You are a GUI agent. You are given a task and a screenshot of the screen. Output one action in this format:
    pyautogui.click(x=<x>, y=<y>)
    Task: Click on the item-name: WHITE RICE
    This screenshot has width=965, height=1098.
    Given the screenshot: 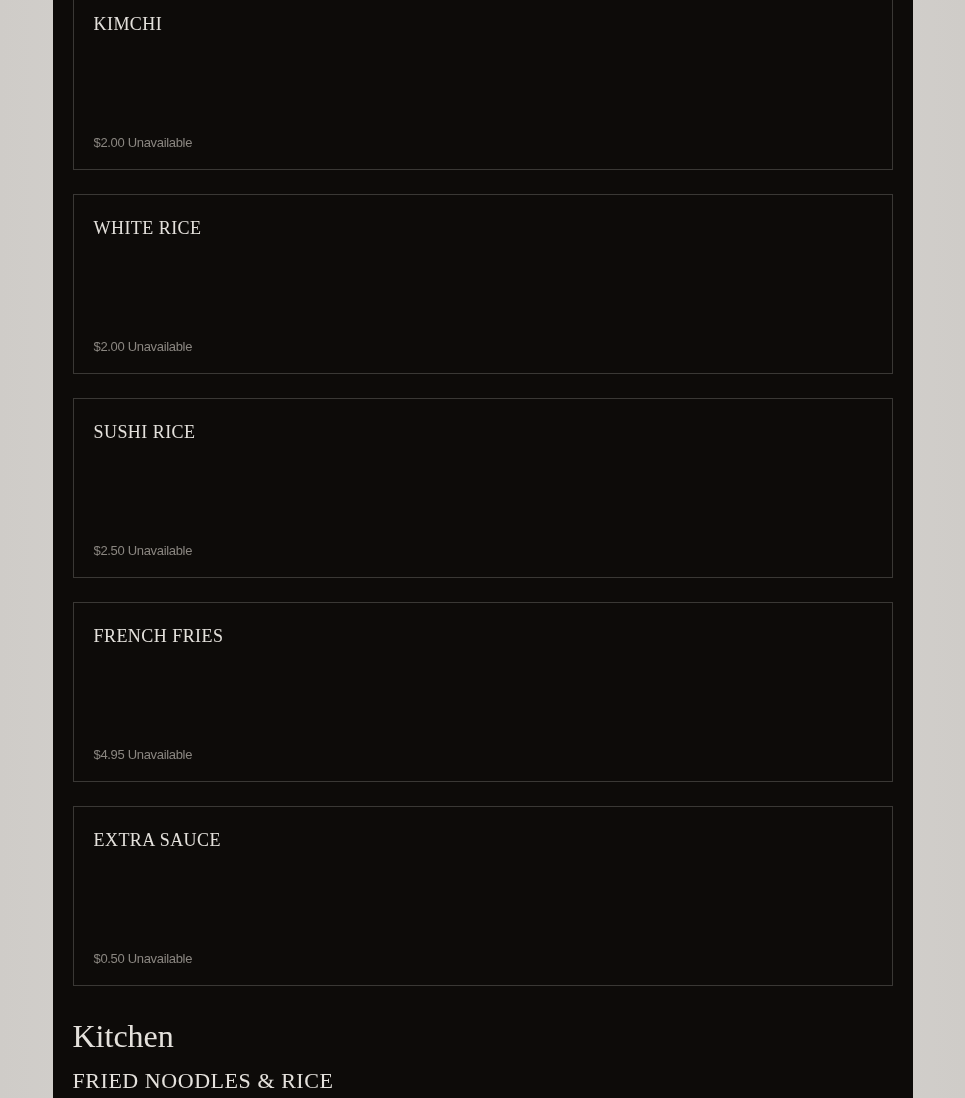 What is the action you would take?
    pyautogui.click(x=147, y=228)
    